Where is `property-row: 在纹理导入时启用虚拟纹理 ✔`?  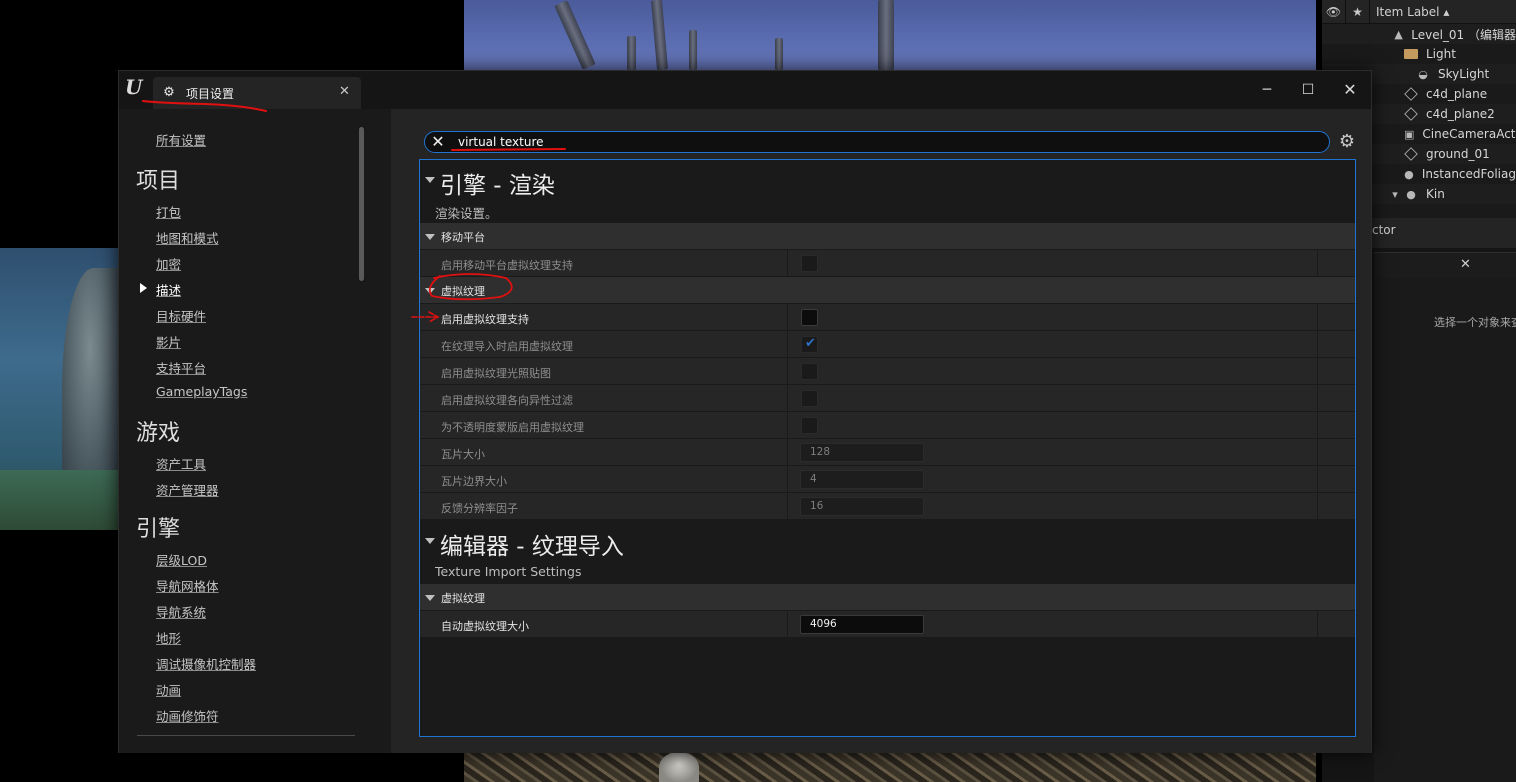
property-row: 在纹理导入时启用虚拟纹理 ✔ is located at coordinates (887, 344).